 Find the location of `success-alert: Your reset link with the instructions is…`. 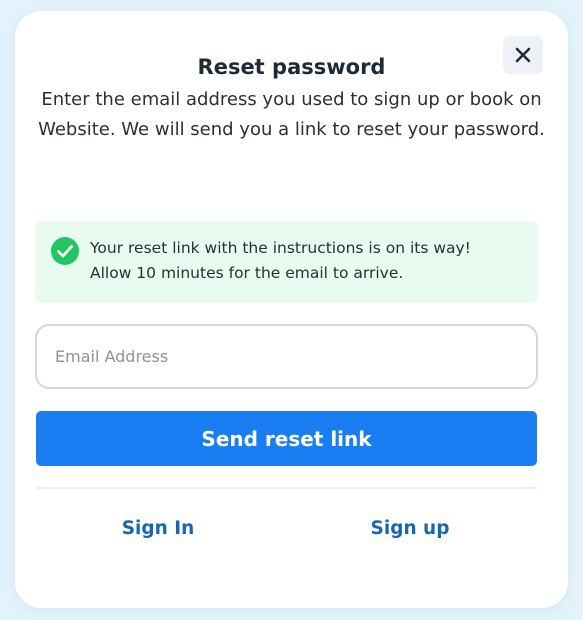

success-alert: Your reset link with the instructions is… is located at coordinates (286, 262).